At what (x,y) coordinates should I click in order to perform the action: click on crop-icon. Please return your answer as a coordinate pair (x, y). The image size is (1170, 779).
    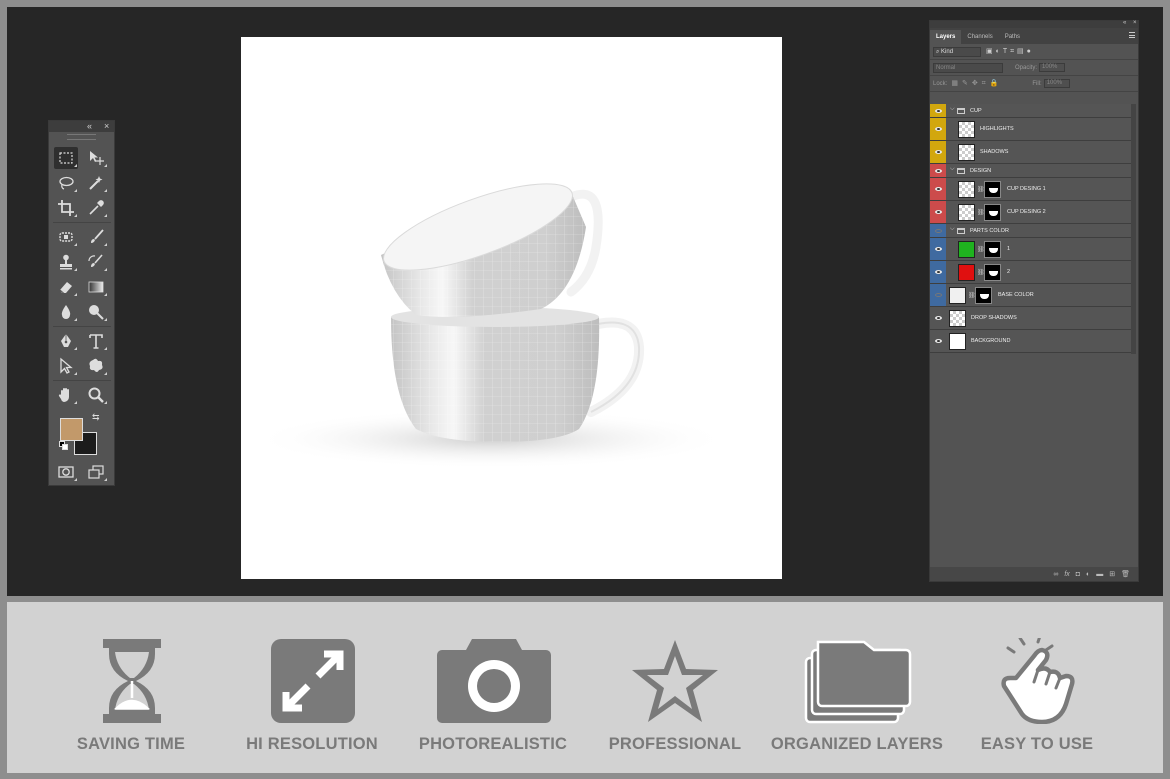
    Looking at the image, I should click on (66, 208).